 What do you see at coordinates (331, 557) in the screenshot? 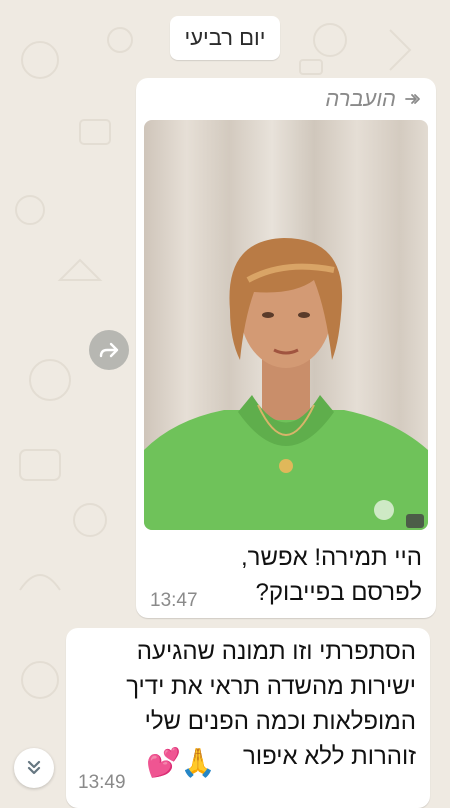
I see `message-line: היי תמירה! אפשר,` at bounding box center [331, 557].